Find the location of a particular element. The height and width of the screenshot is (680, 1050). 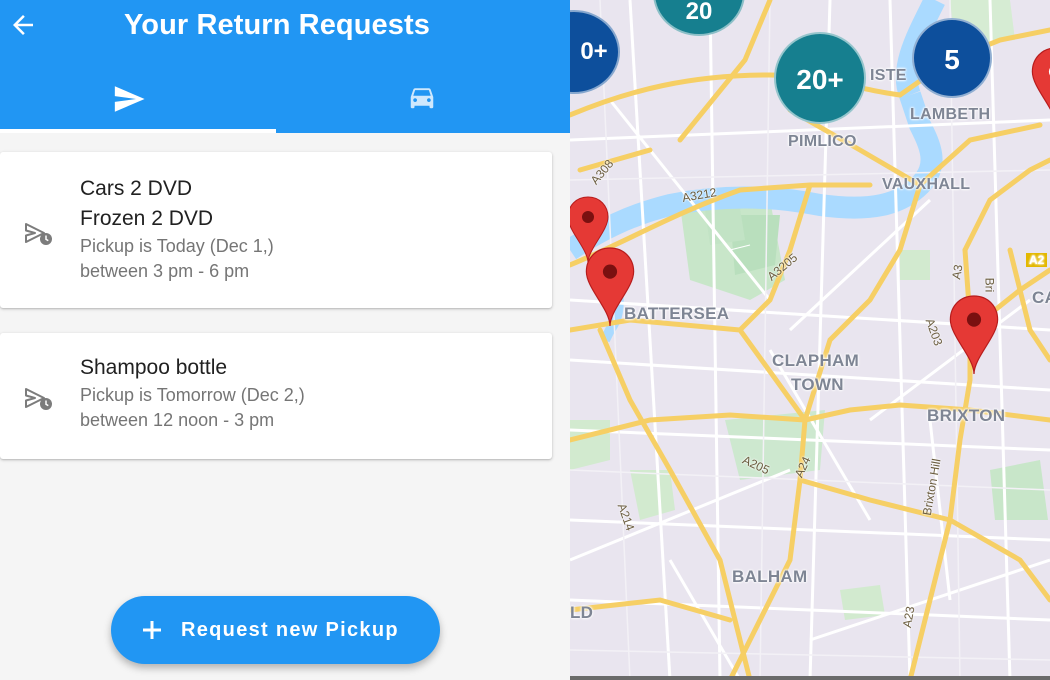

page-title: Your Return Requests is located at coordinates (277, 25).